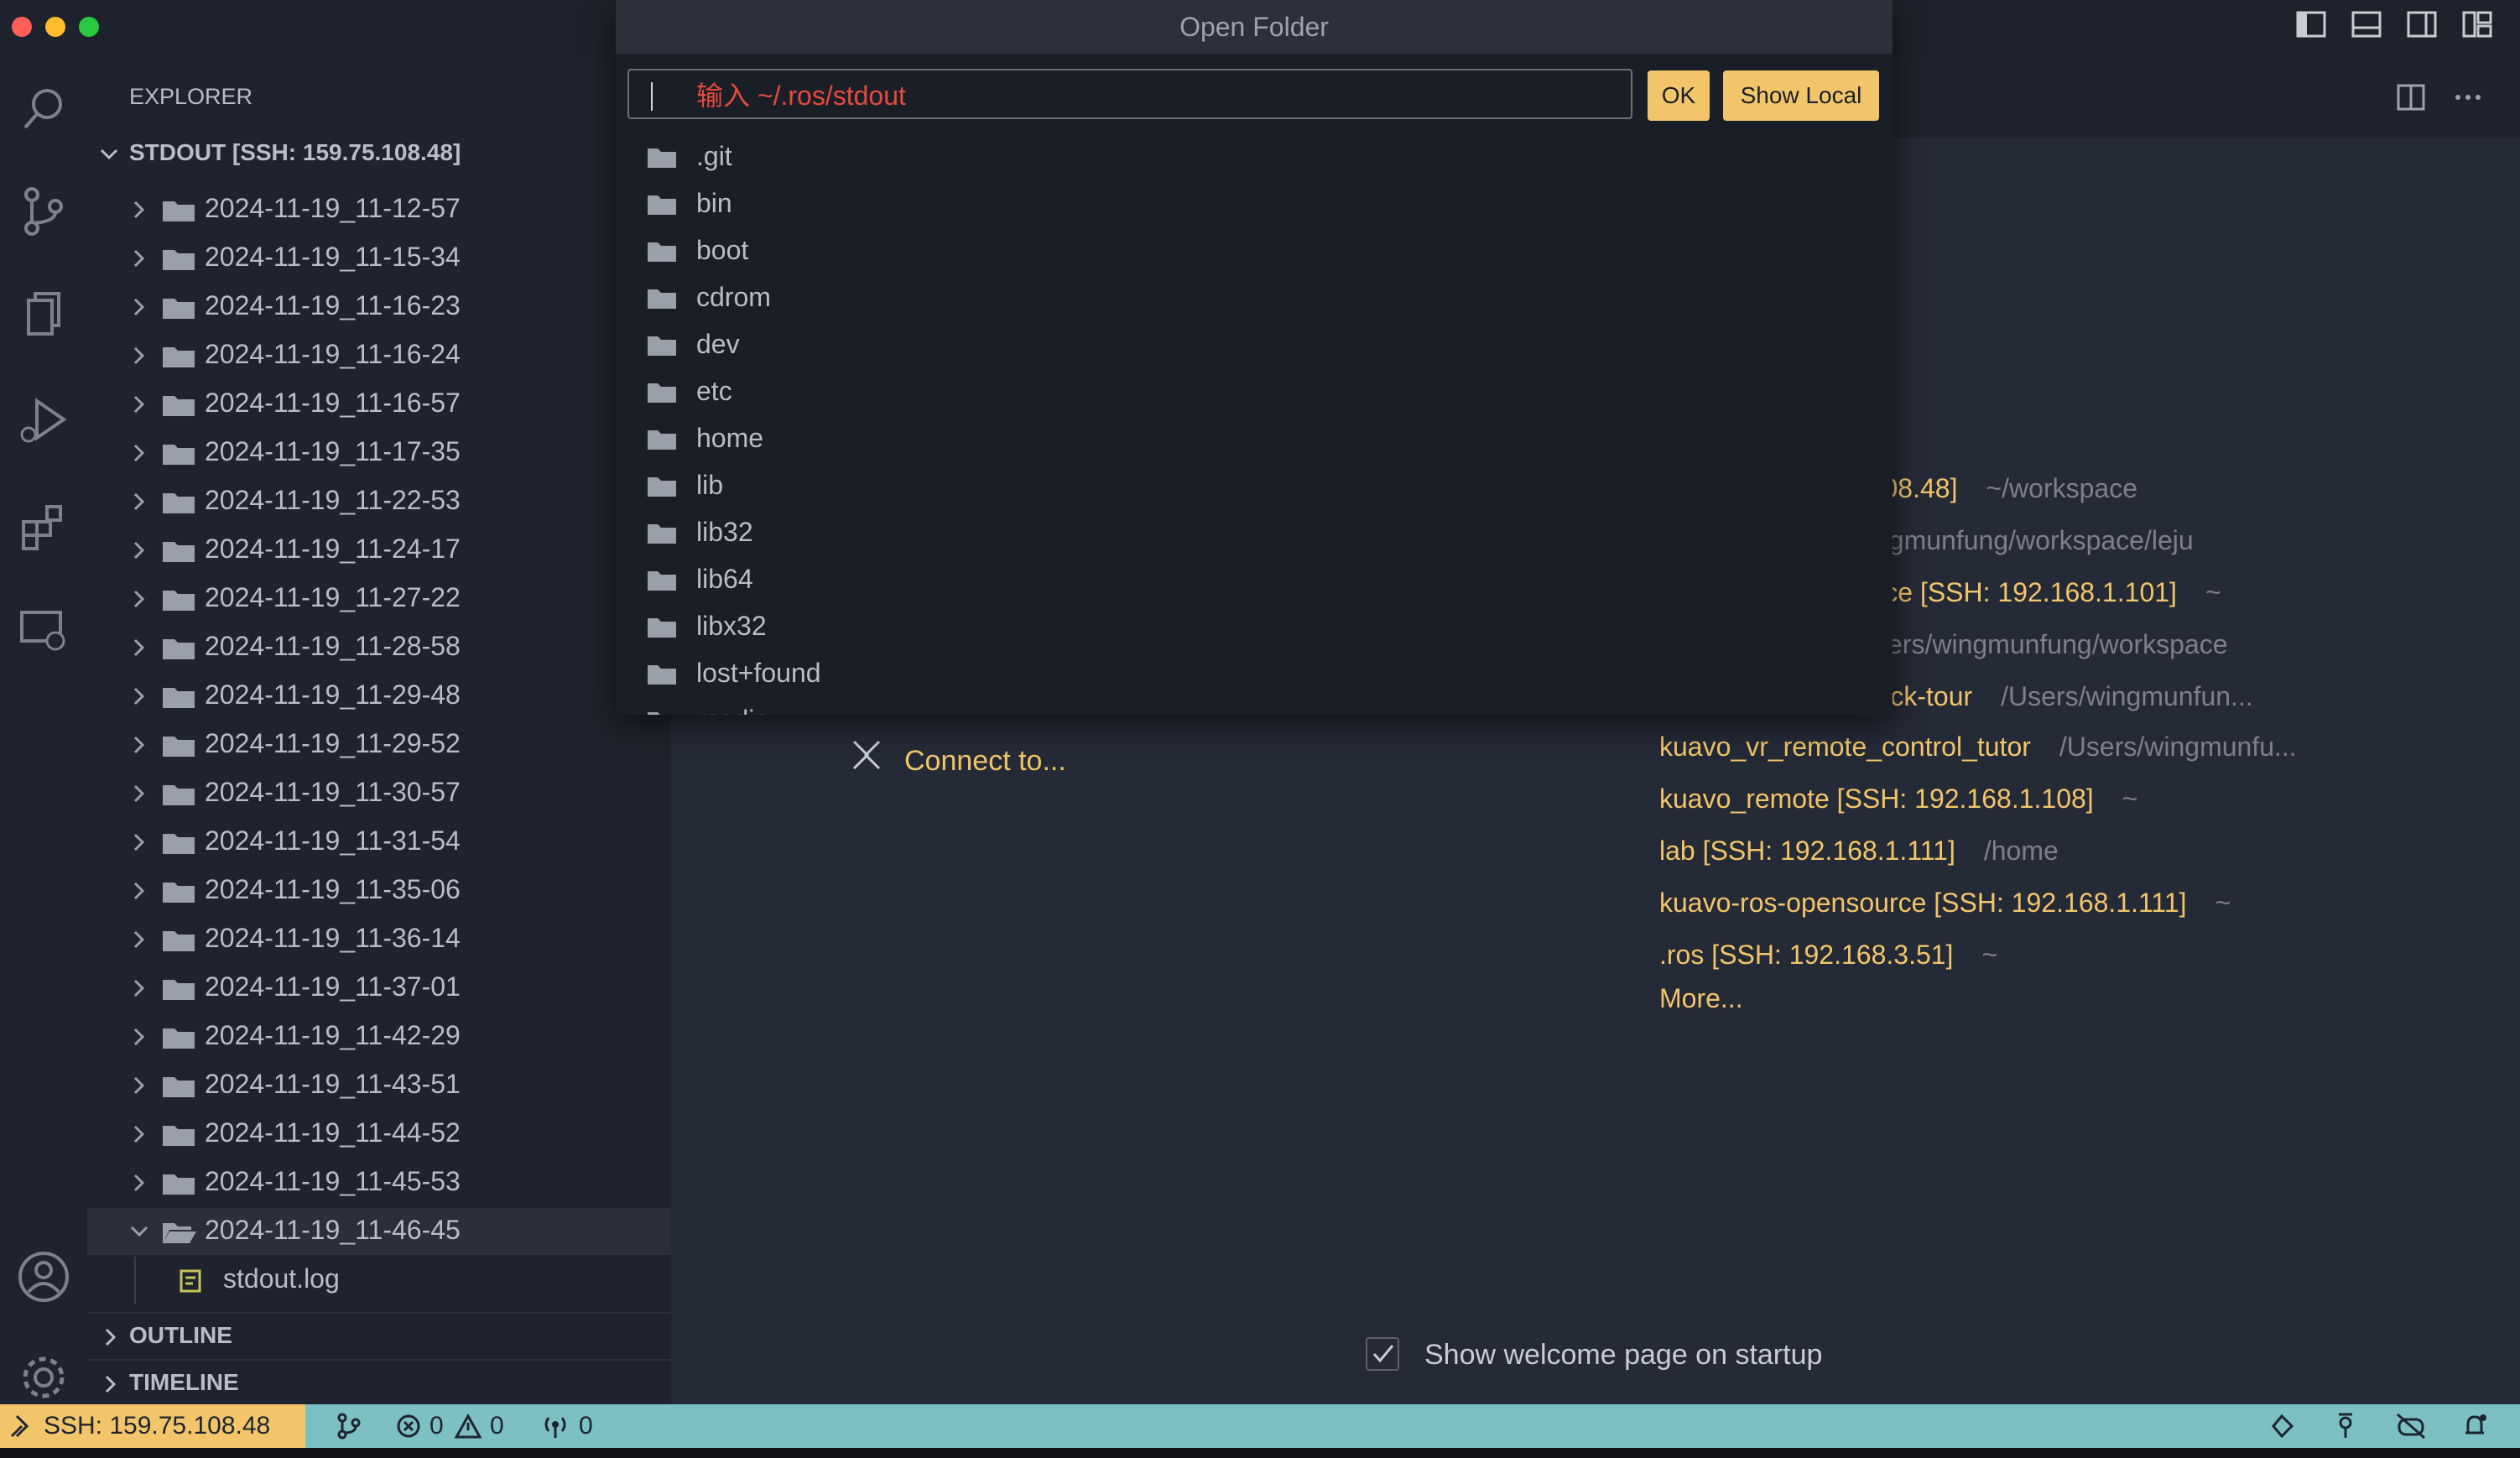 The width and height of the screenshot is (2520, 1458). What do you see at coordinates (1254, 251) in the screenshot?
I see `folder-entry: boot` at bounding box center [1254, 251].